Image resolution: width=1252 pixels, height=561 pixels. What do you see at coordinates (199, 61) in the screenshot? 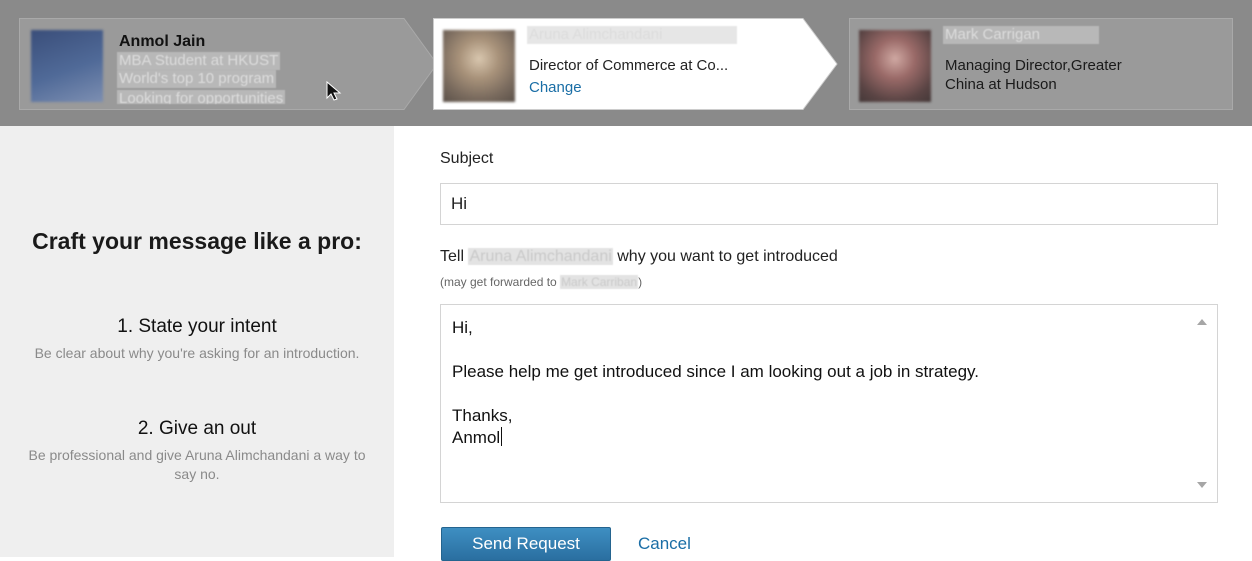
I see `from-headline-line-1: MBA Student at HKUST` at bounding box center [199, 61].